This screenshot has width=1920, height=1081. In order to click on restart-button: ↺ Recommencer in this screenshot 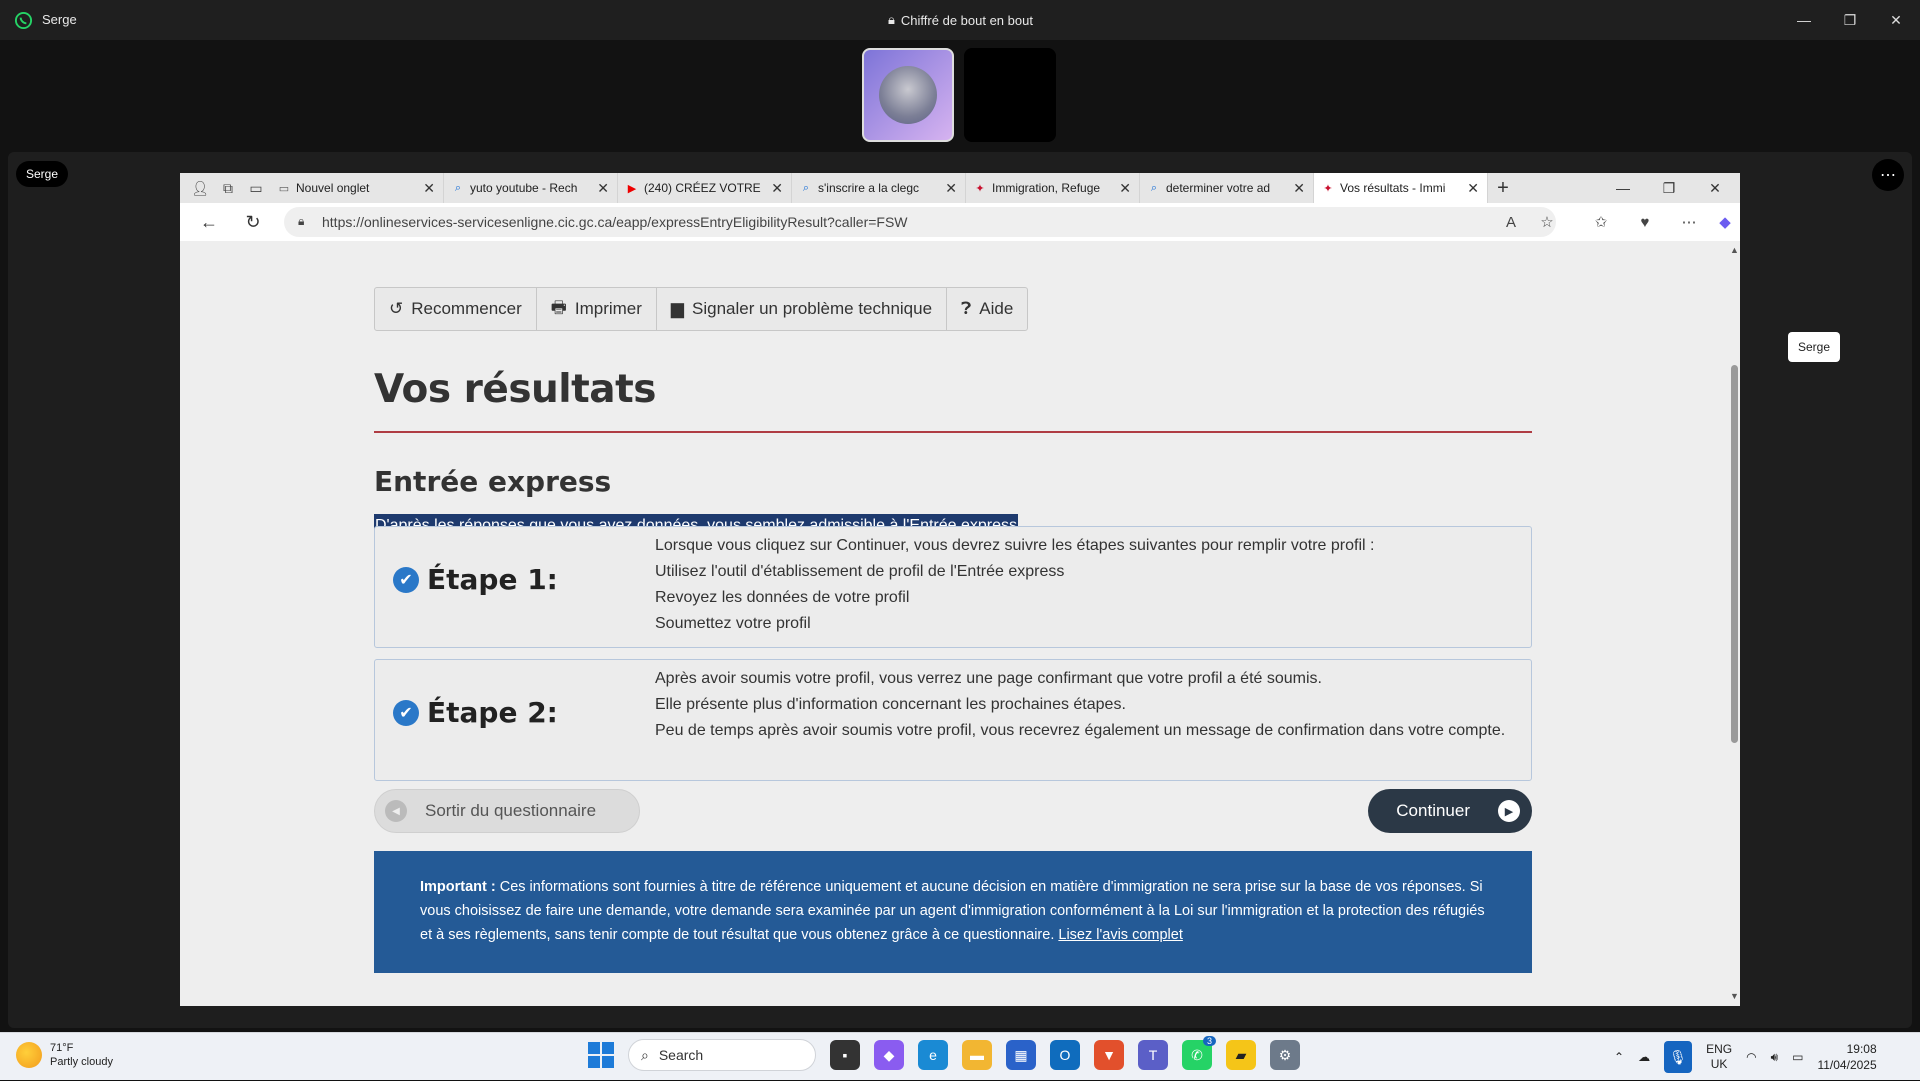, I will do `click(456, 309)`.